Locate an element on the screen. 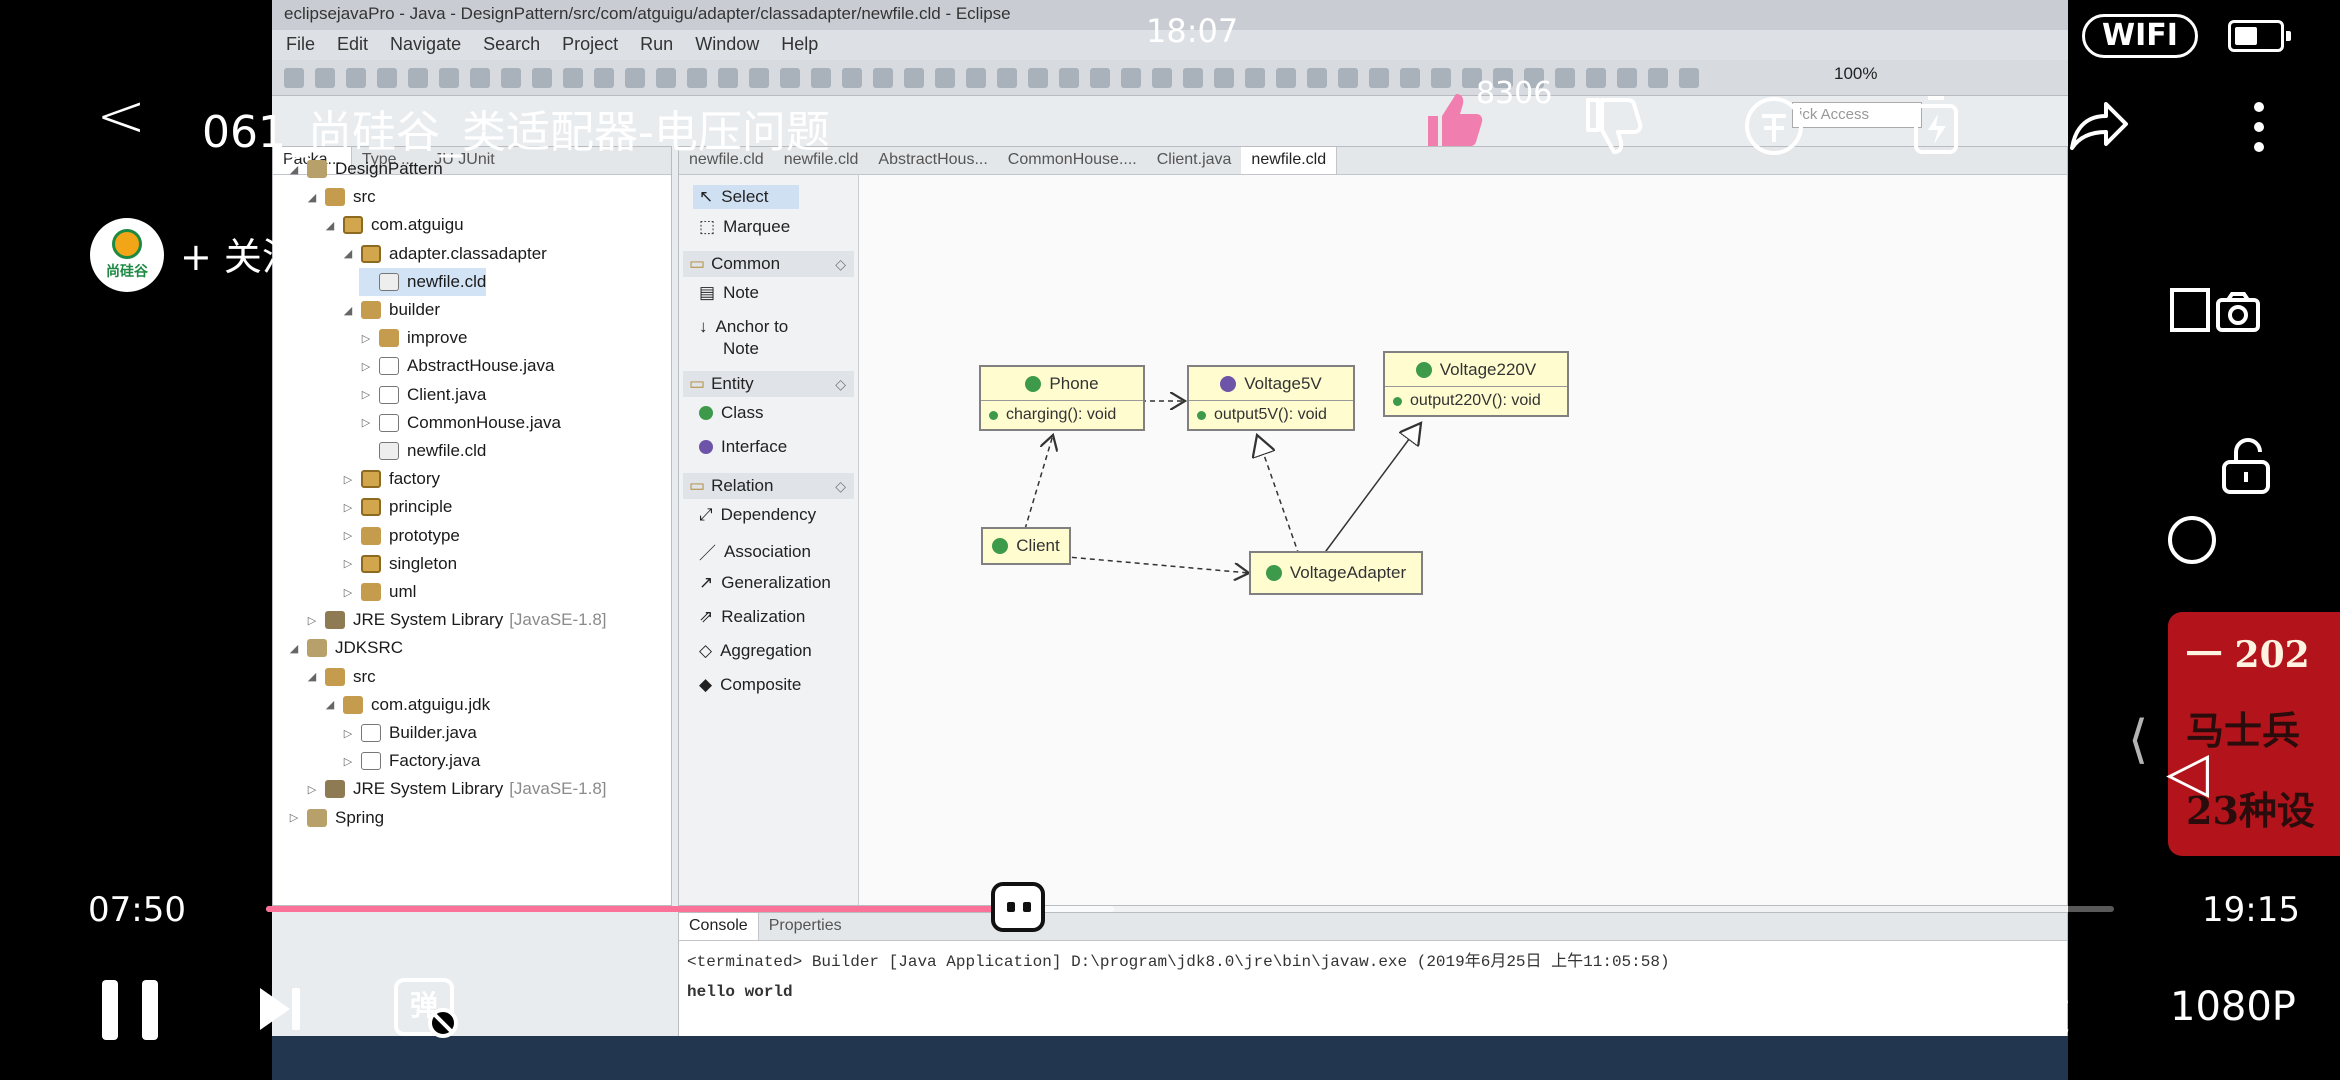  tree-item: ▷ CommonHouse.java is located at coordinates (460, 423).